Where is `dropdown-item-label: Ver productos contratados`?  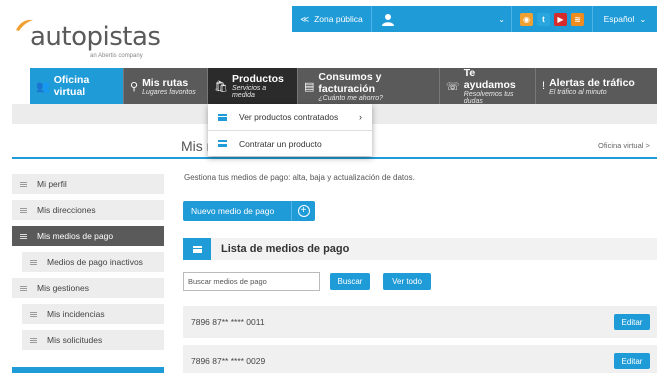 dropdown-item-label: Ver productos contratados is located at coordinates (289, 117).